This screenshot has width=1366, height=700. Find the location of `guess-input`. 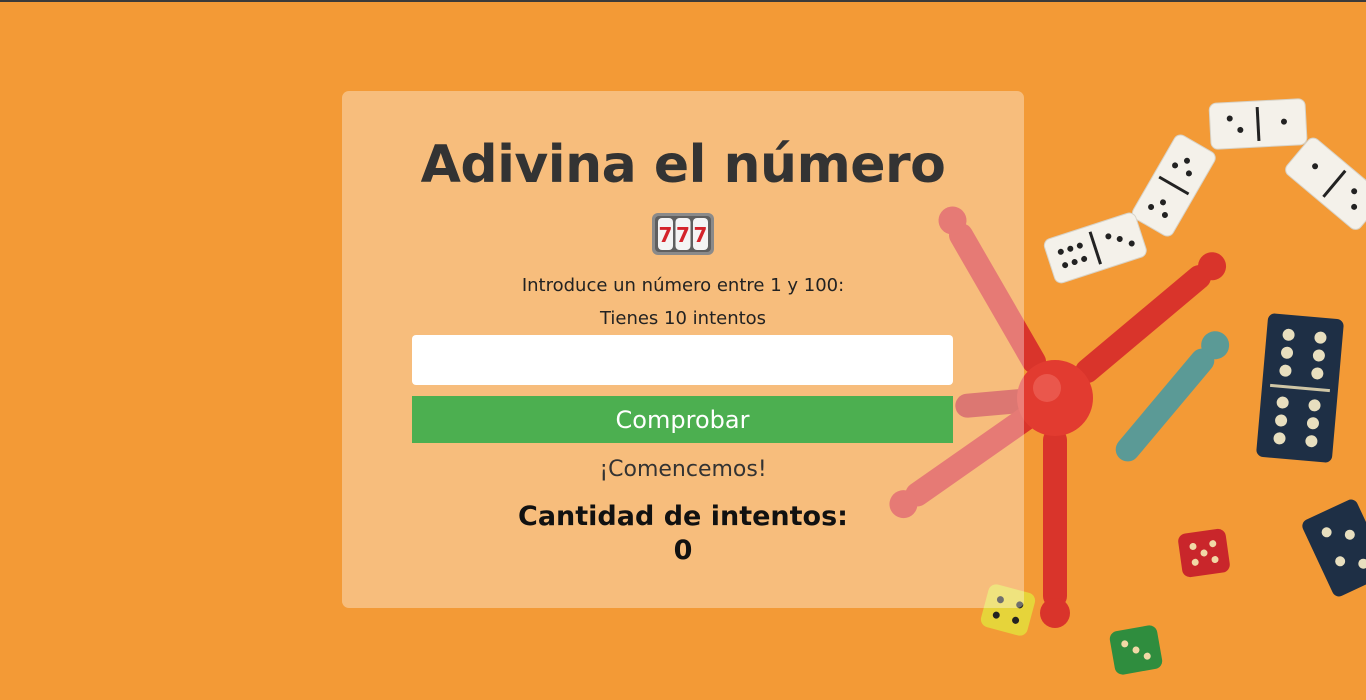

guess-input is located at coordinates (682, 360).